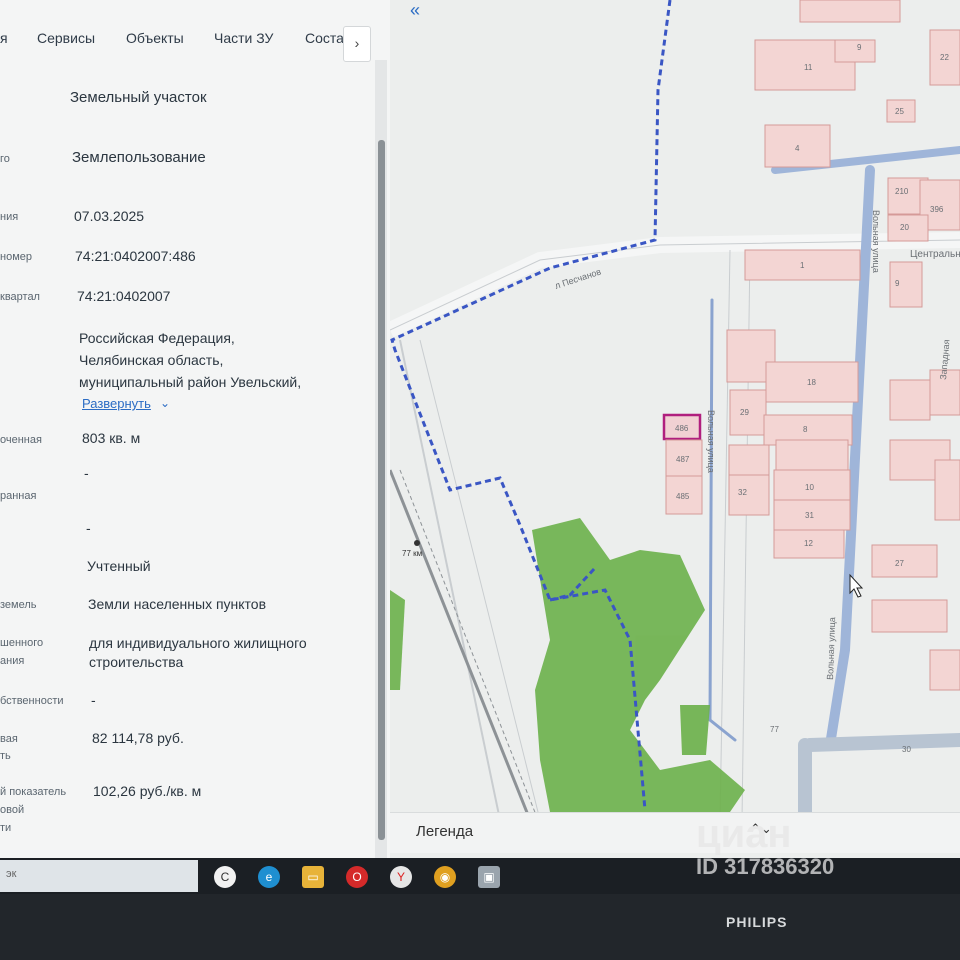 Image resolution: width=960 pixels, height=960 pixels. Describe the element at coordinates (774, 729) in the screenshot. I see `parcel-number: 77` at that location.